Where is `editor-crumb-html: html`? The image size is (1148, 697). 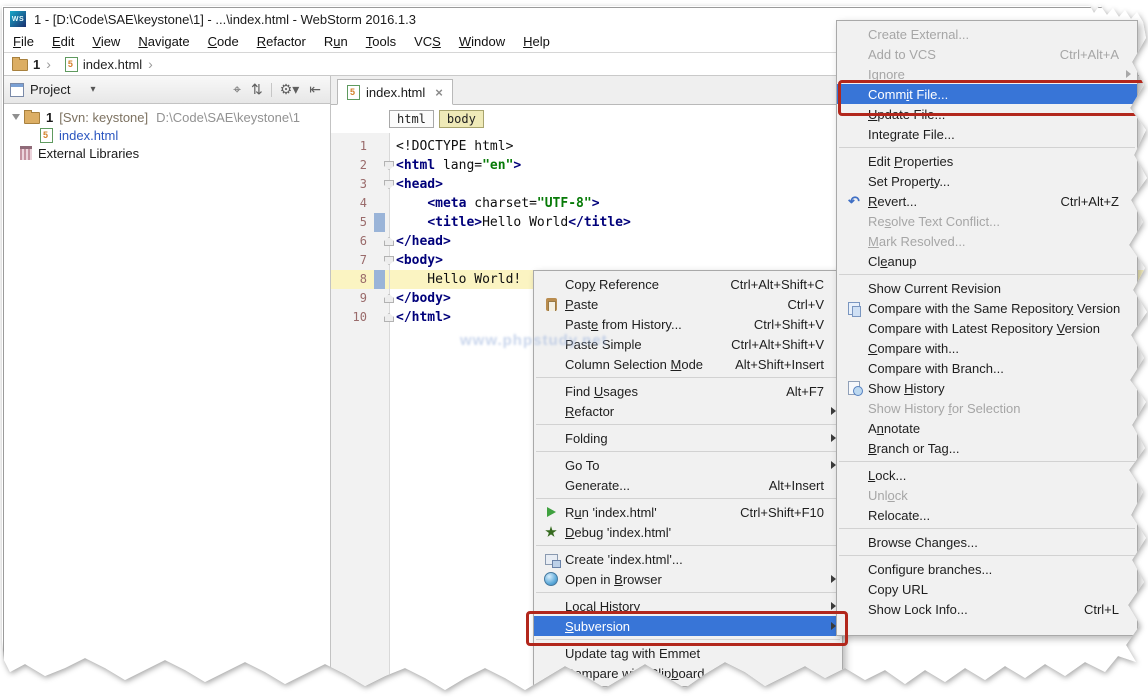
editor-crumb-html: html is located at coordinates (411, 119).